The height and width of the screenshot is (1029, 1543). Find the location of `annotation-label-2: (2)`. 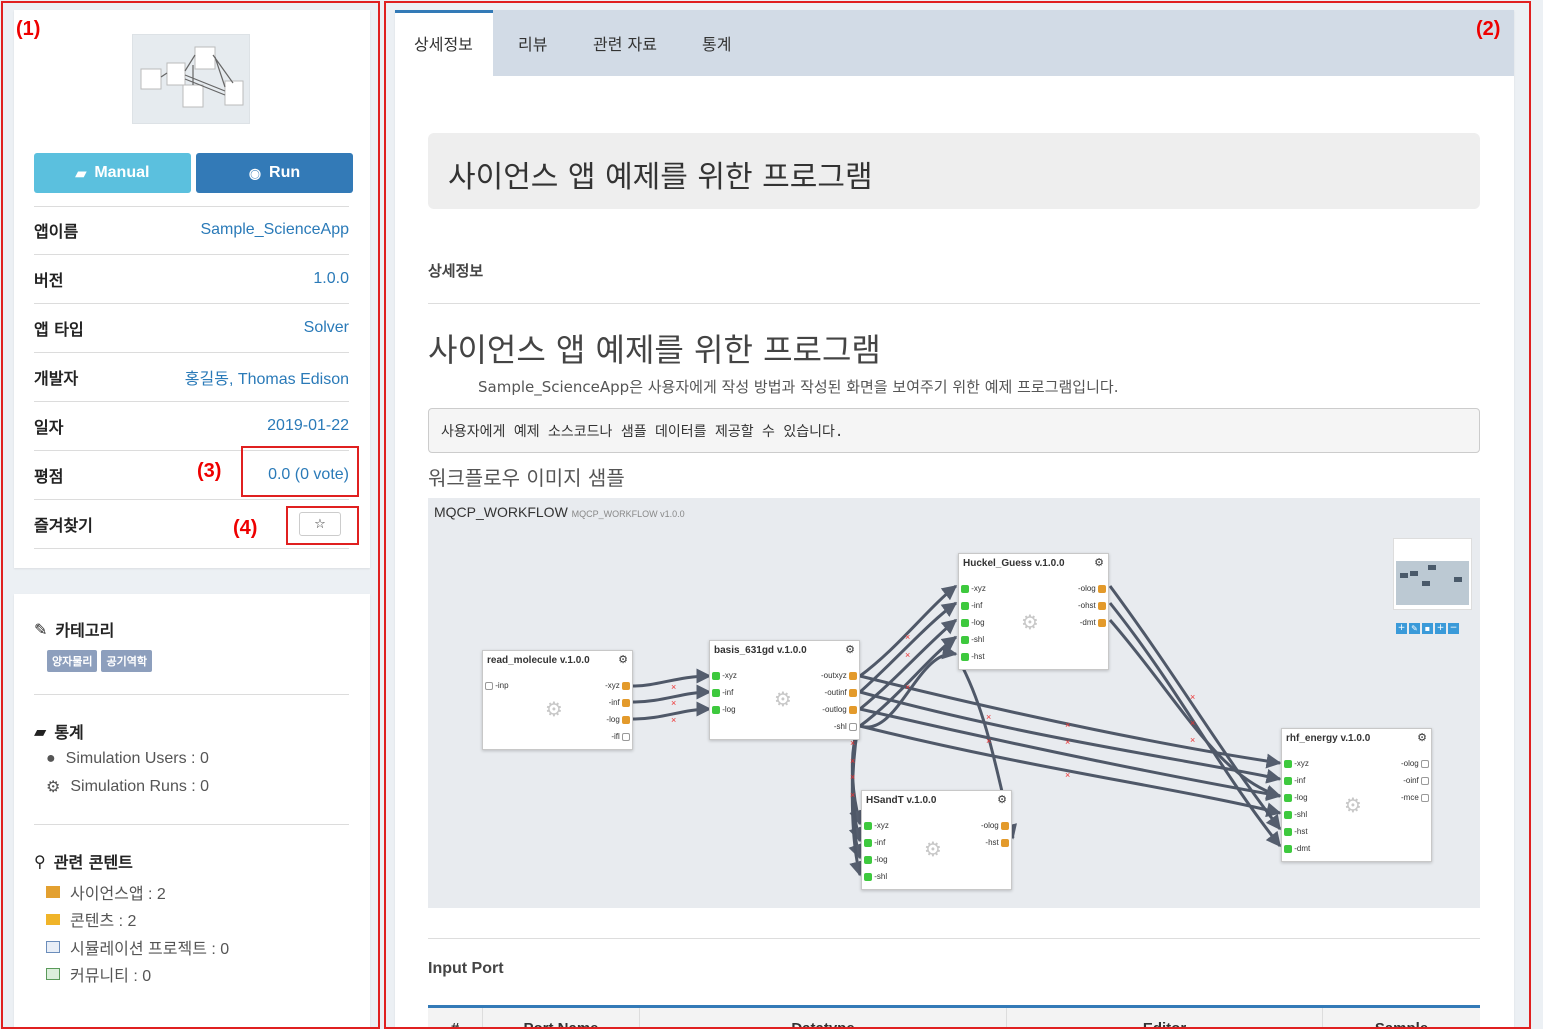

annotation-label-2: (2) is located at coordinates (1488, 29).